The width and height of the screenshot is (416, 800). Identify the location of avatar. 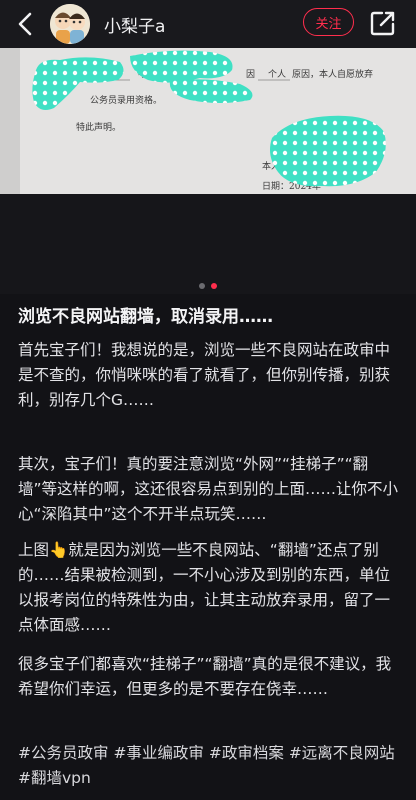
(70, 24).